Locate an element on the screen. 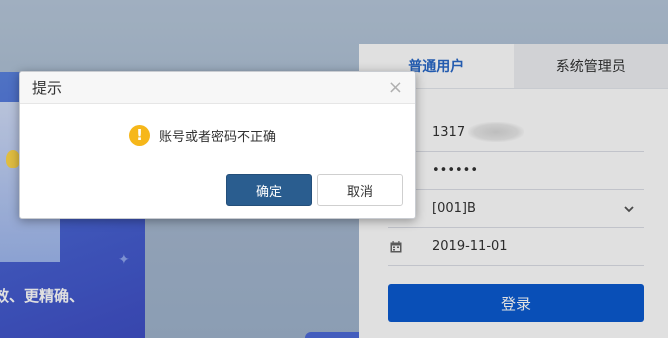  dialog-title: 提示 is located at coordinates (47, 88).